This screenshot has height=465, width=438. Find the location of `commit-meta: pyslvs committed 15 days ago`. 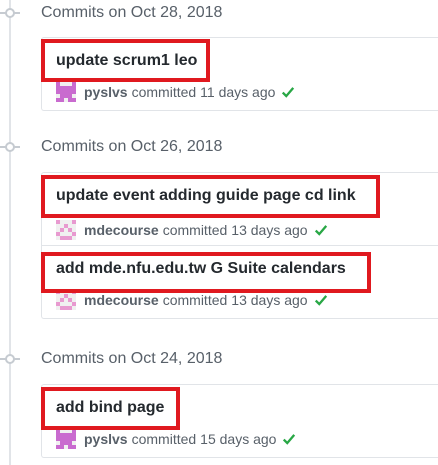

commit-meta: pyslvs committed 15 days ago is located at coordinates (176, 439).